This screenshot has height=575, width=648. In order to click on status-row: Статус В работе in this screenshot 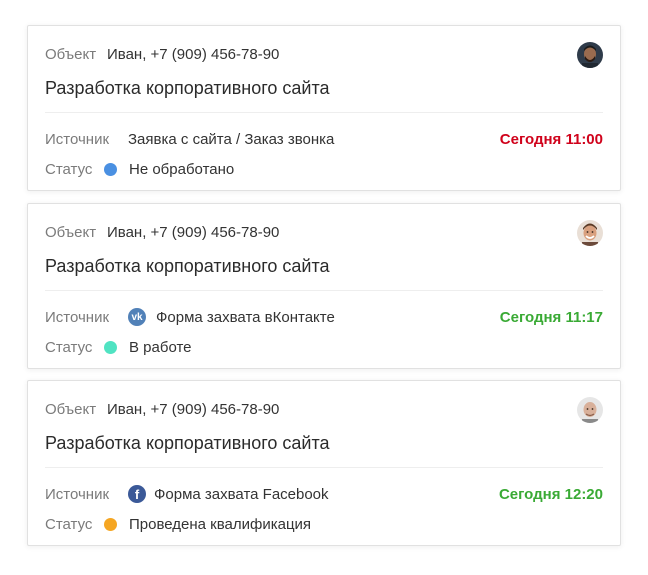, I will do `click(324, 347)`.